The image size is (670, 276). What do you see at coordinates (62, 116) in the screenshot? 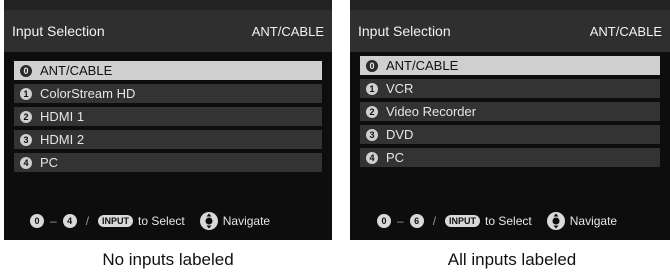
I see `item-label: HDMI 1` at bounding box center [62, 116].